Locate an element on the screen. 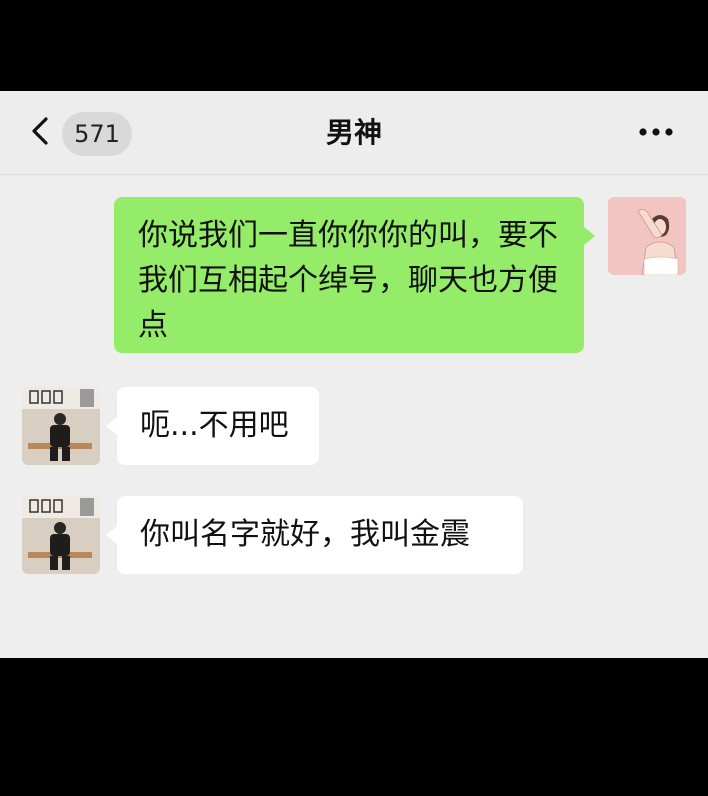 The height and width of the screenshot is (796, 708). message-text: 你叫名字就好，我叫金震 is located at coordinates (305, 534).